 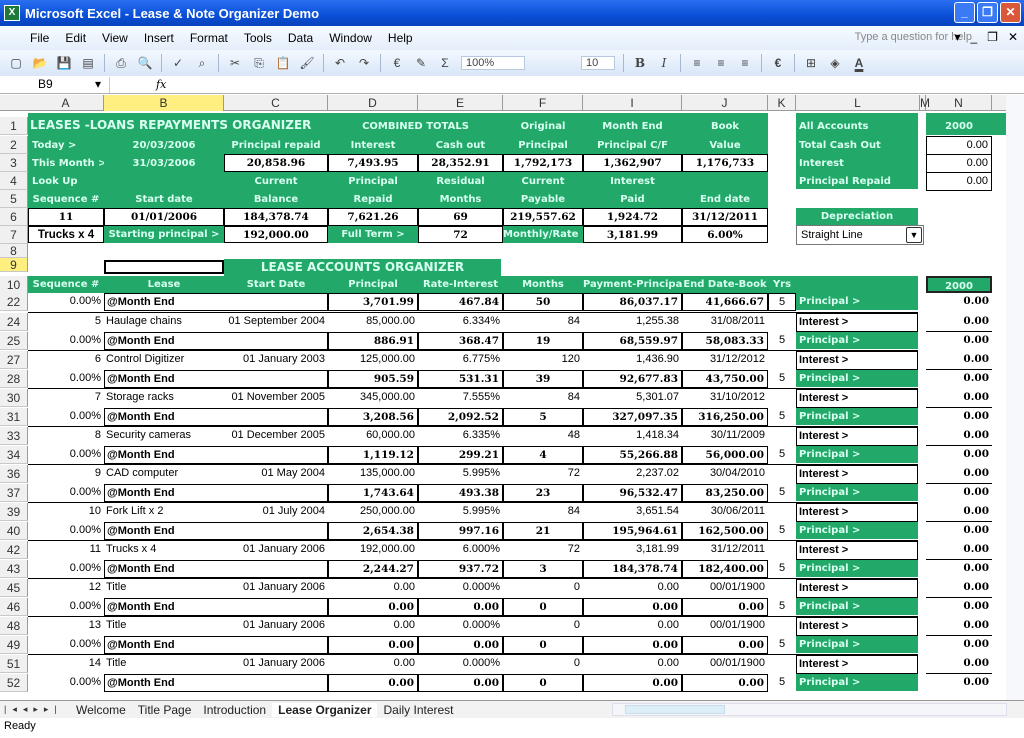 What do you see at coordinates (159, 38) in the screenshot?
I see `menu-insert: Insert` at bounding box center [159, 38].